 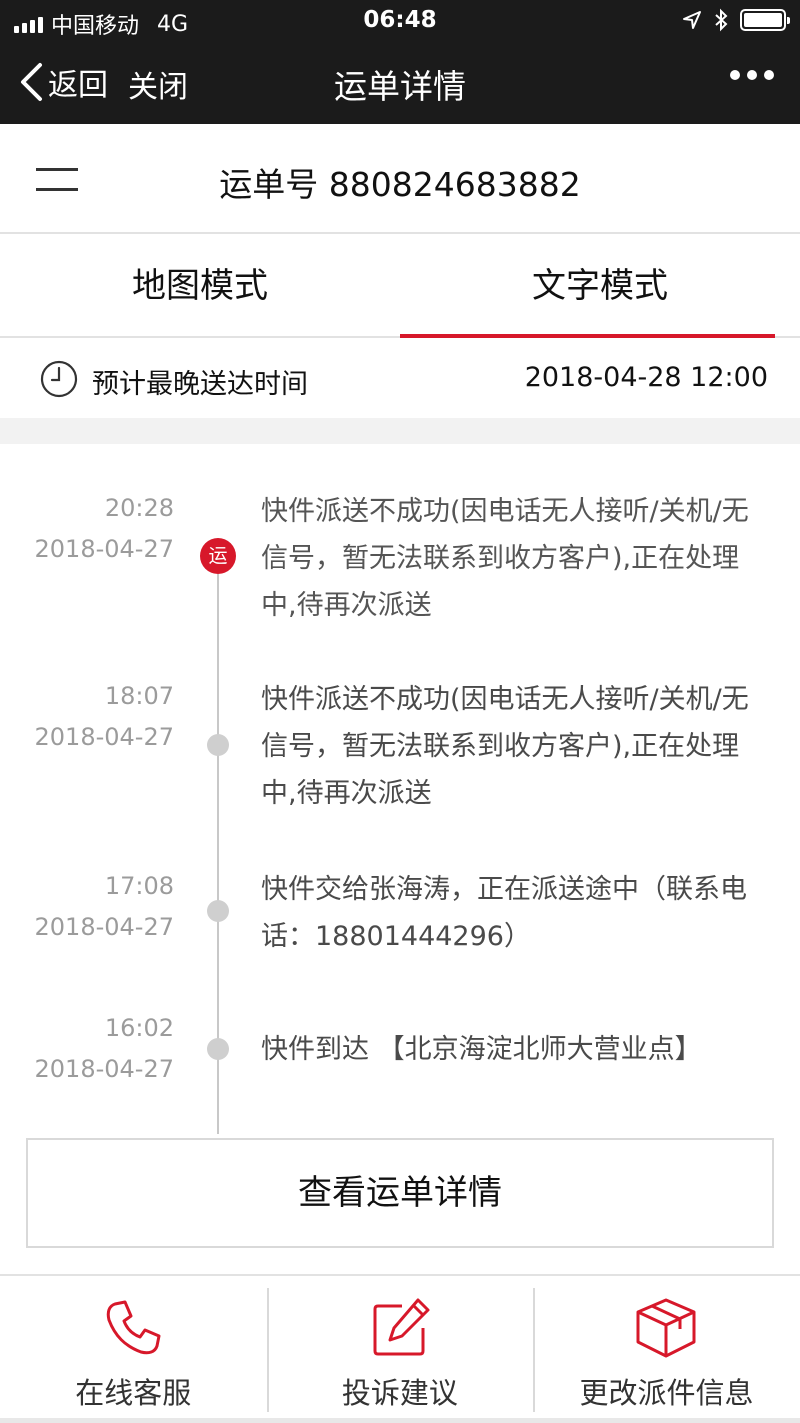 I want to click on change-delivery-info-label: 更改派件信息, so click(x=666, y=1393).